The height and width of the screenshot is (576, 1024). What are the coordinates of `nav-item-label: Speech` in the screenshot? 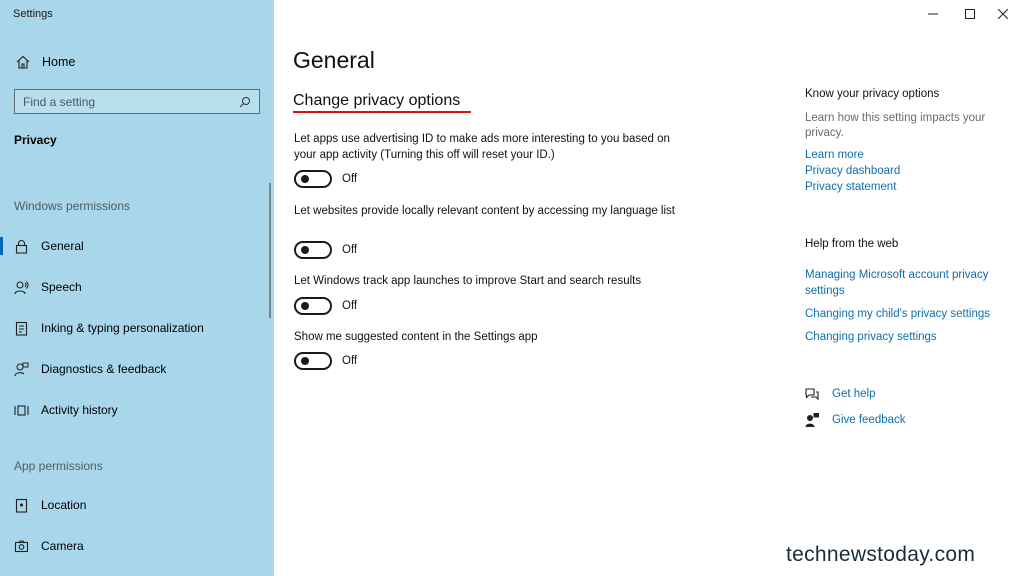 It's located at (61, 287).